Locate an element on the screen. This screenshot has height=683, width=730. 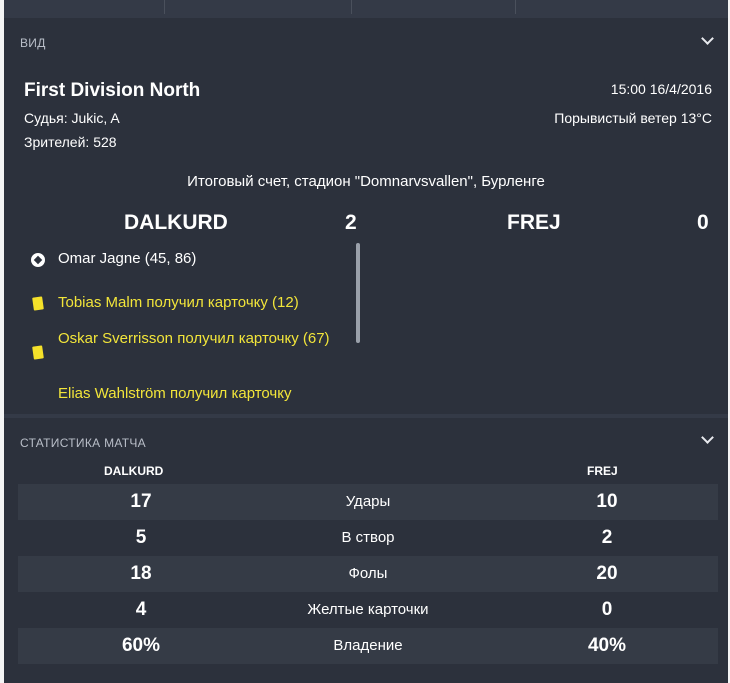
match-datetime: 15:00 16/4/2016 is located at coordinates (661, 89).